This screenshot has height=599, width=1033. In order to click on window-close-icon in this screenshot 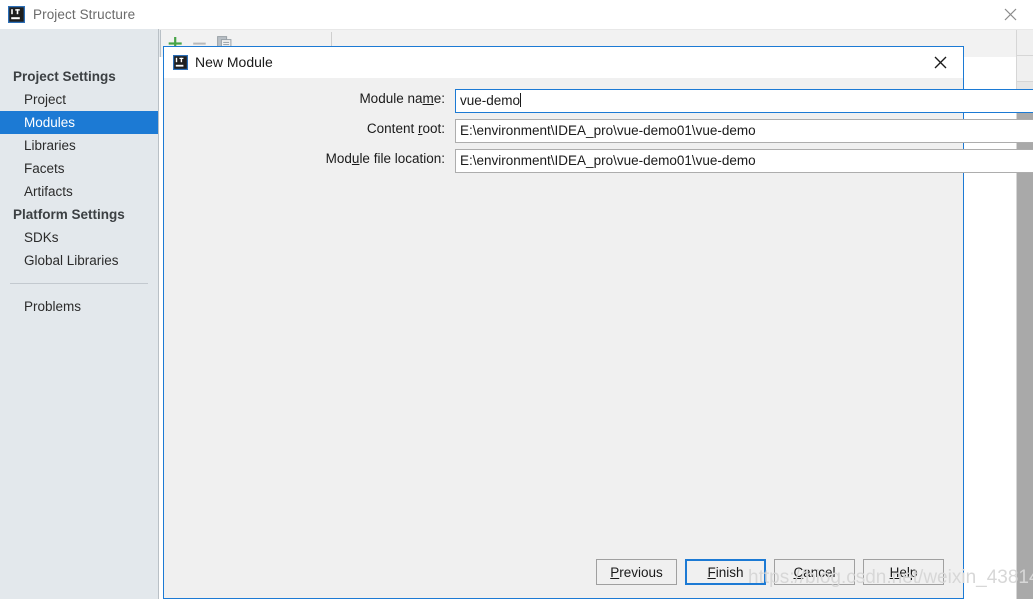, I will do `click(1010, 14)`.